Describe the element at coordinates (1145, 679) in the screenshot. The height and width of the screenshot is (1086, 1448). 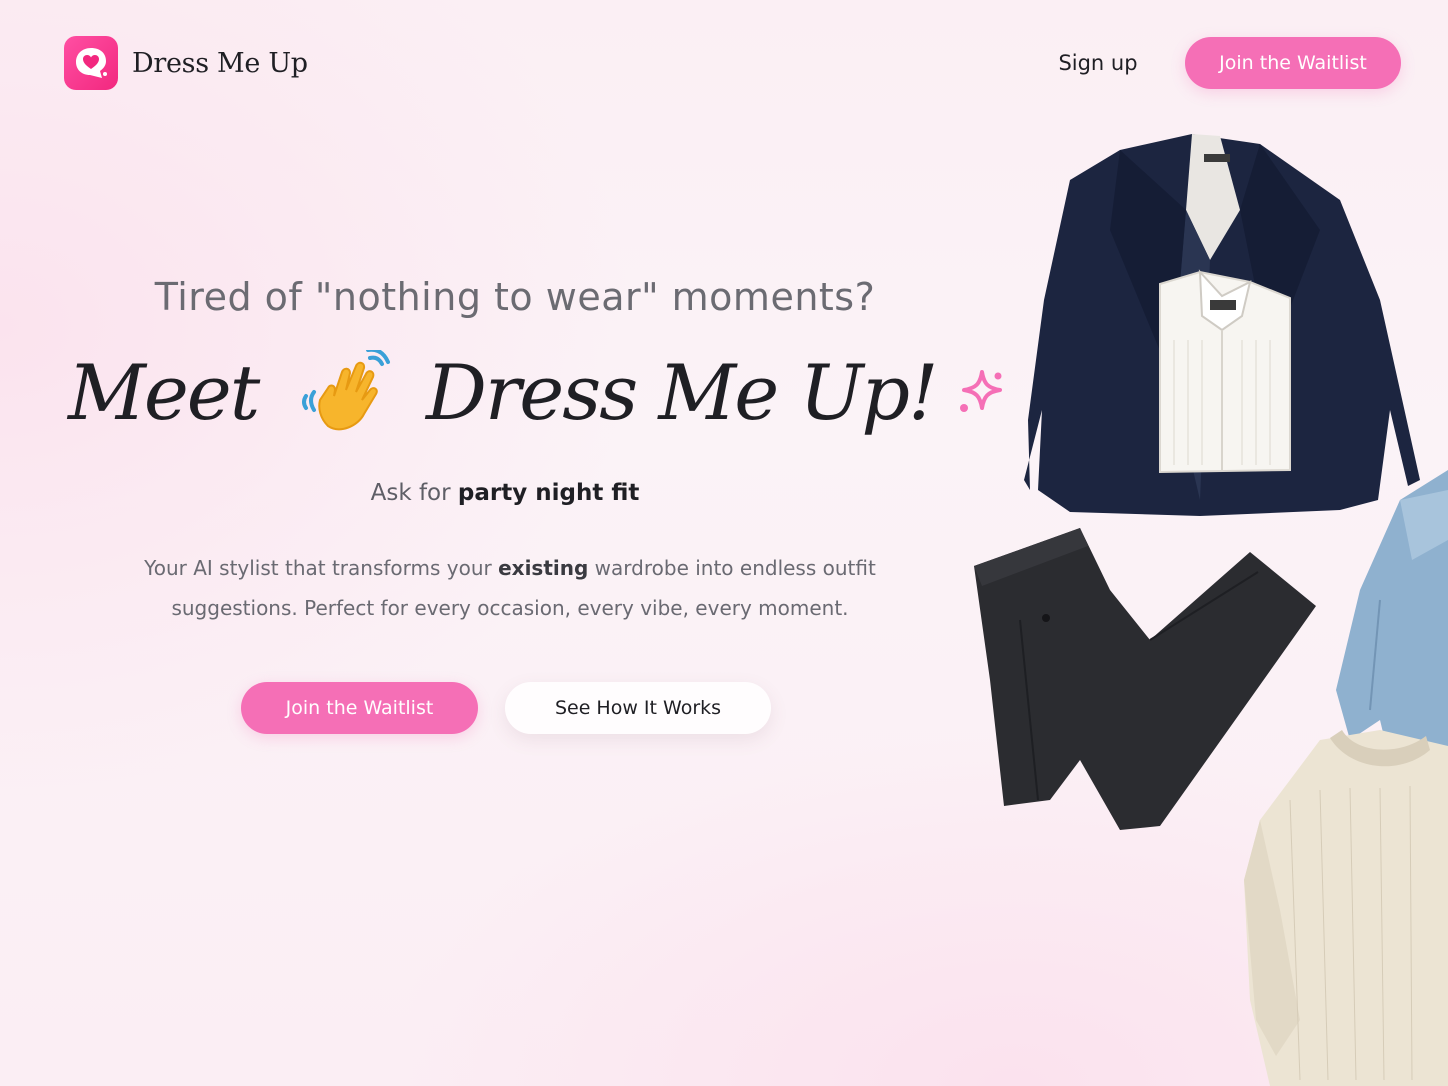
I see `charcoal-trousers` at that location.